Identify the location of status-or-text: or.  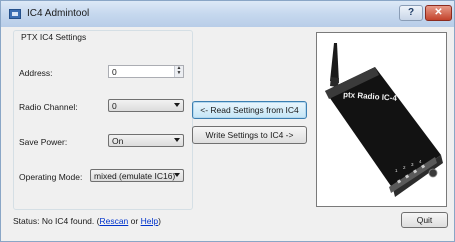
(134, 221).